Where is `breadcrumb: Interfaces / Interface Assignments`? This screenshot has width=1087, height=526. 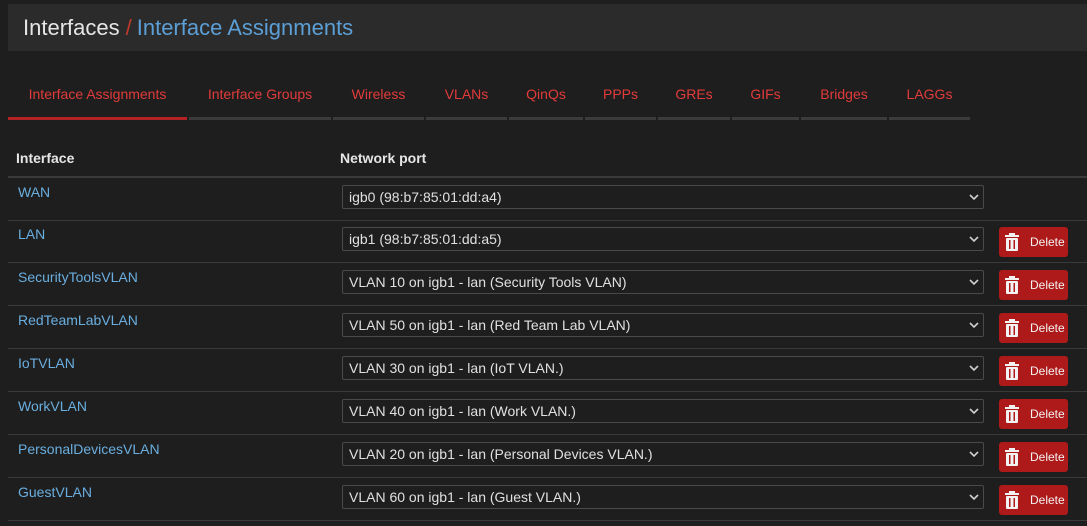 breadcrumb: Interfaces / Interface Assignments is located at coordinates (188, 28).